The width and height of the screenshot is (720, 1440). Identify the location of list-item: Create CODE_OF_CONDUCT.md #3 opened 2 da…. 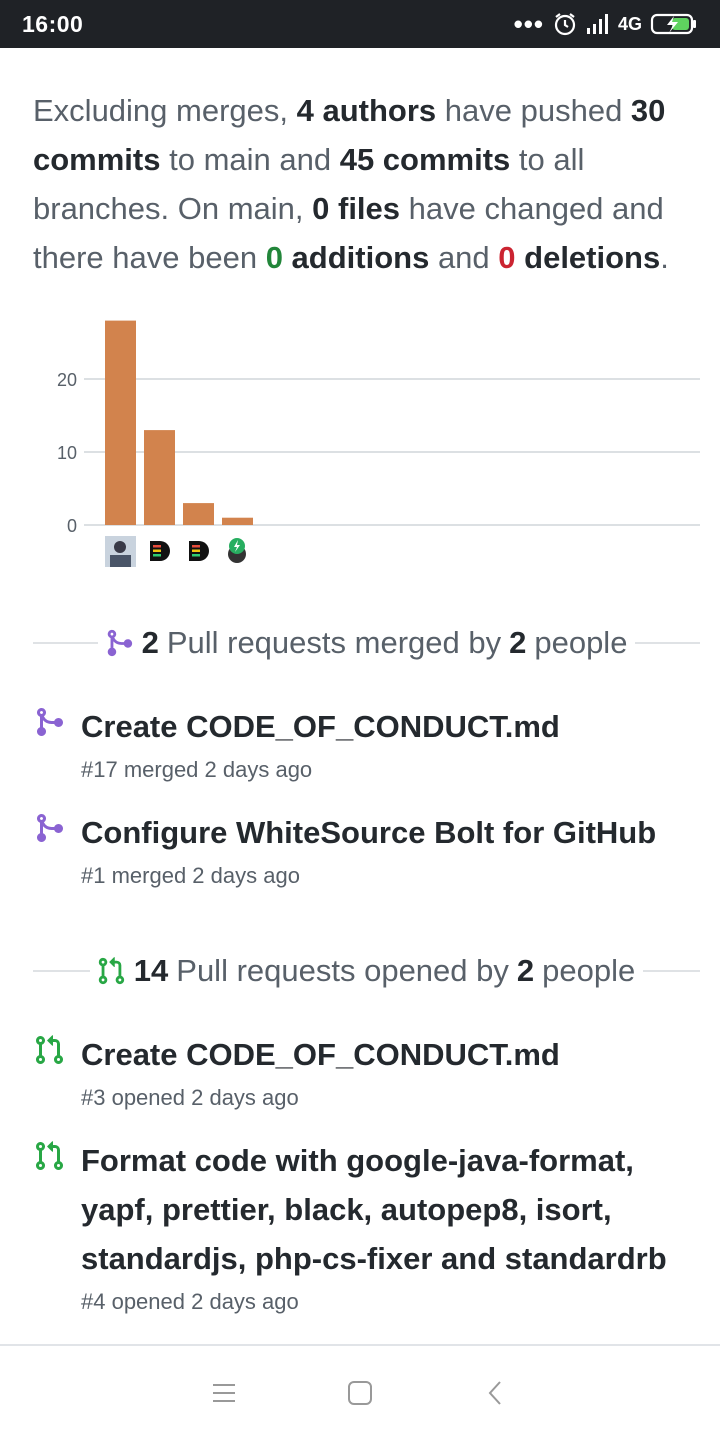
(363, 1070).